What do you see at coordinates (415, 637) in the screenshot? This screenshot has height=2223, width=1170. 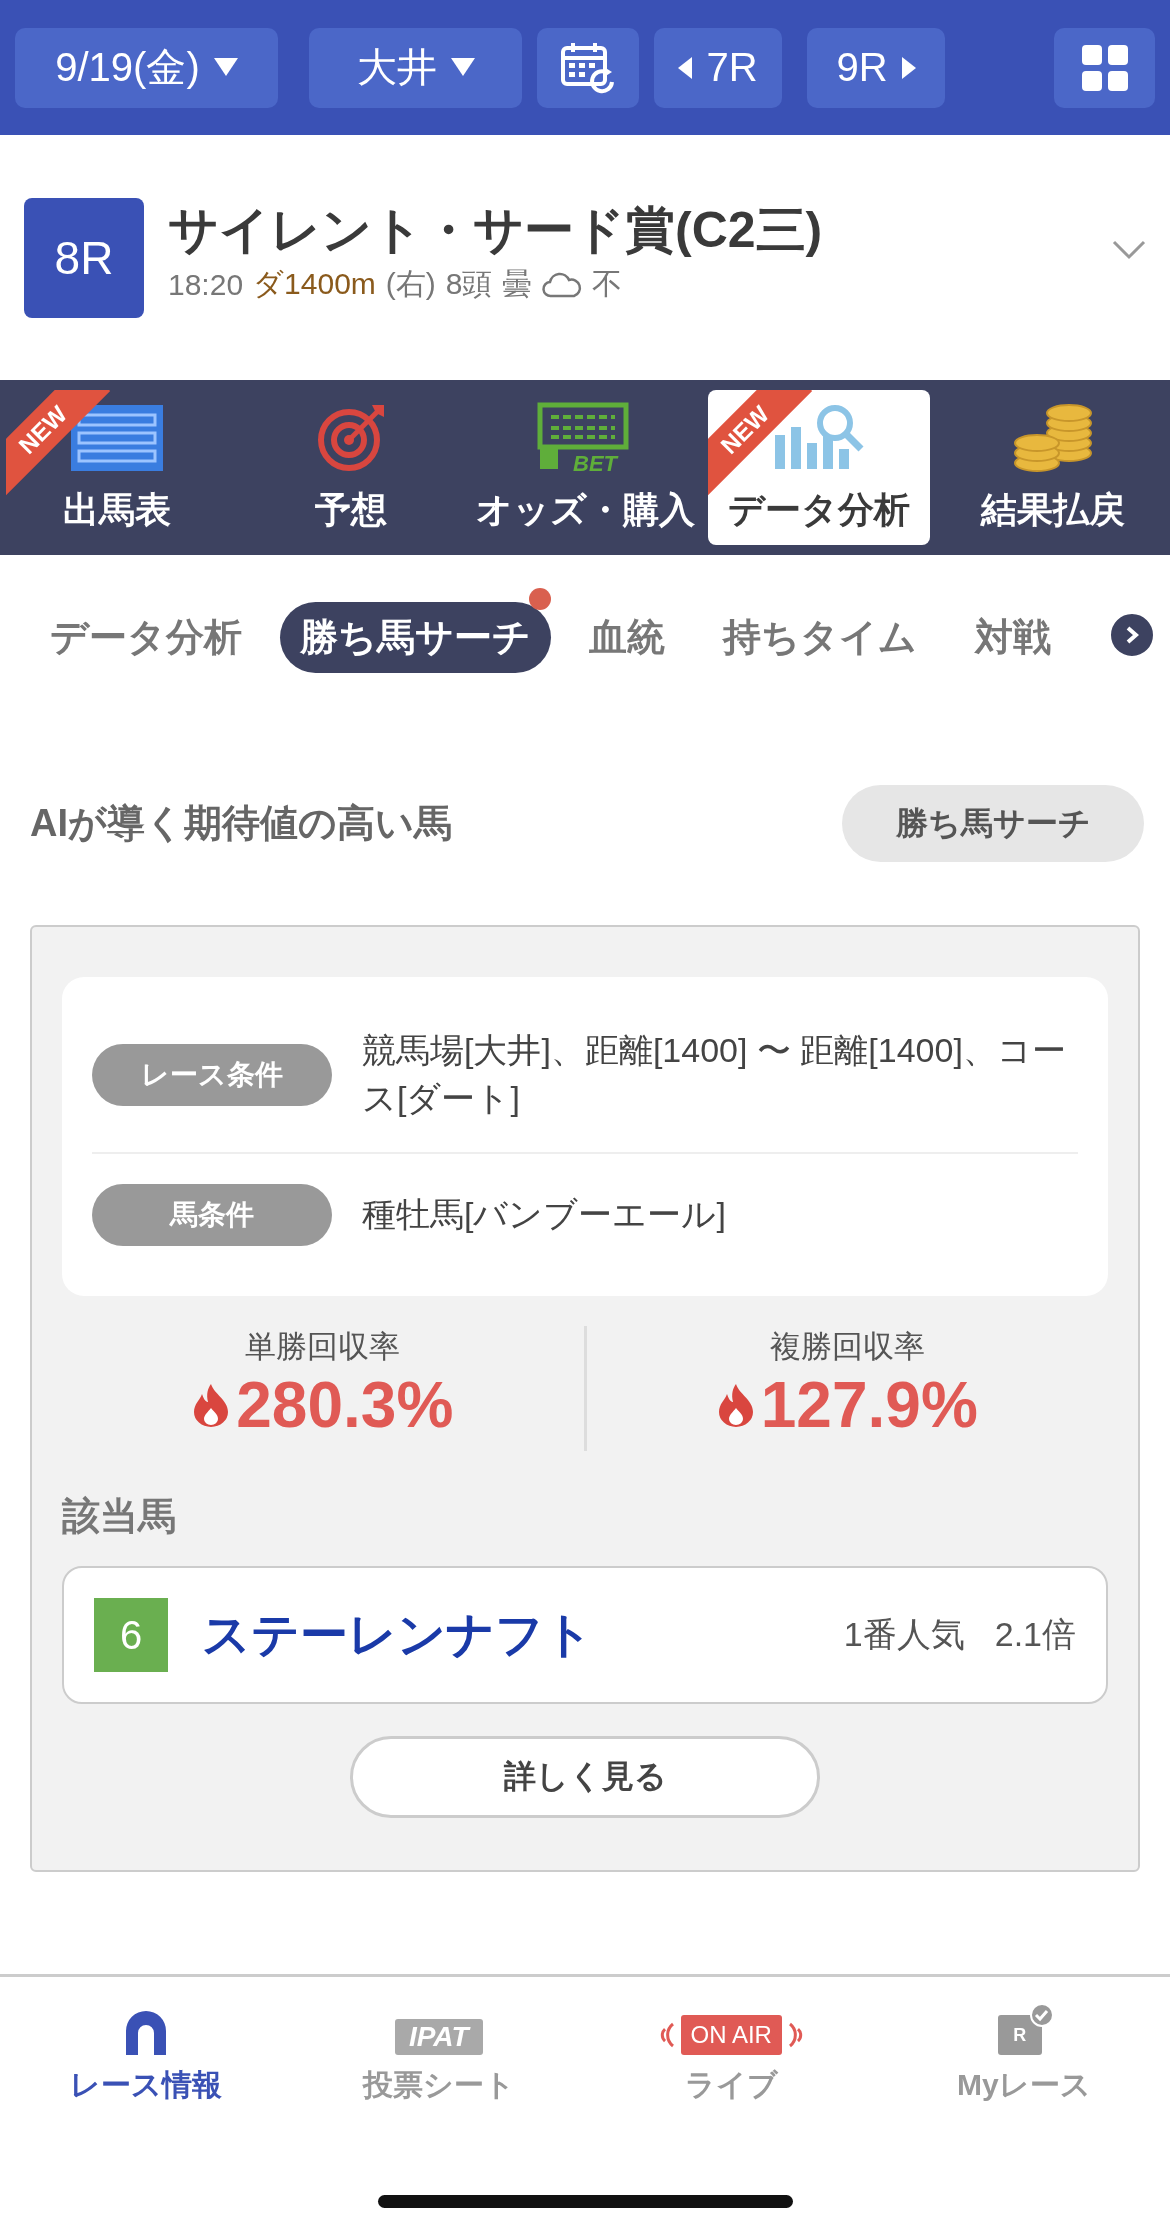 I see `analysis-tab: 勝ち馬サーチ` at bounding box center [415, 637].